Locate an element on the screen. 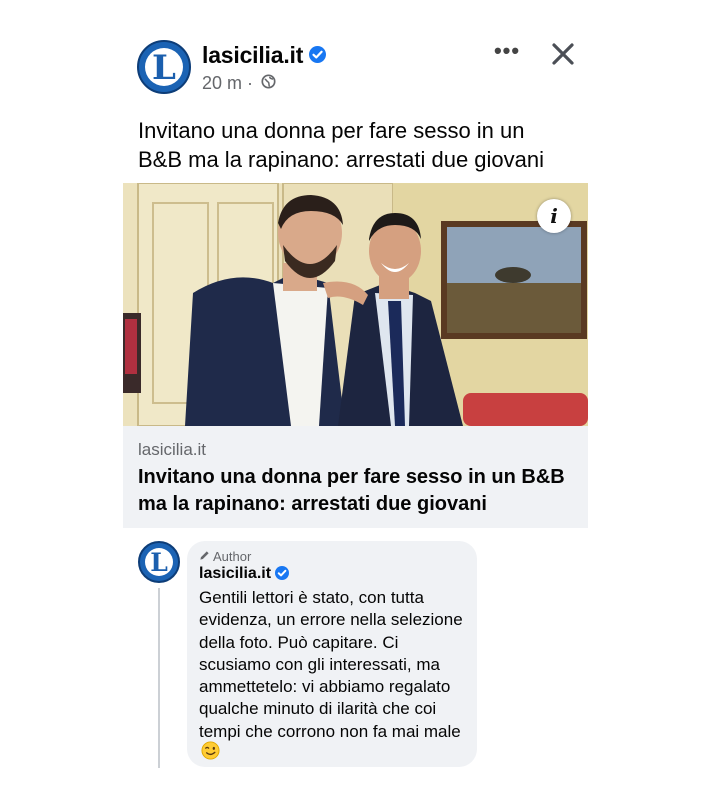  close-icon is located at coordinates (563, 54).